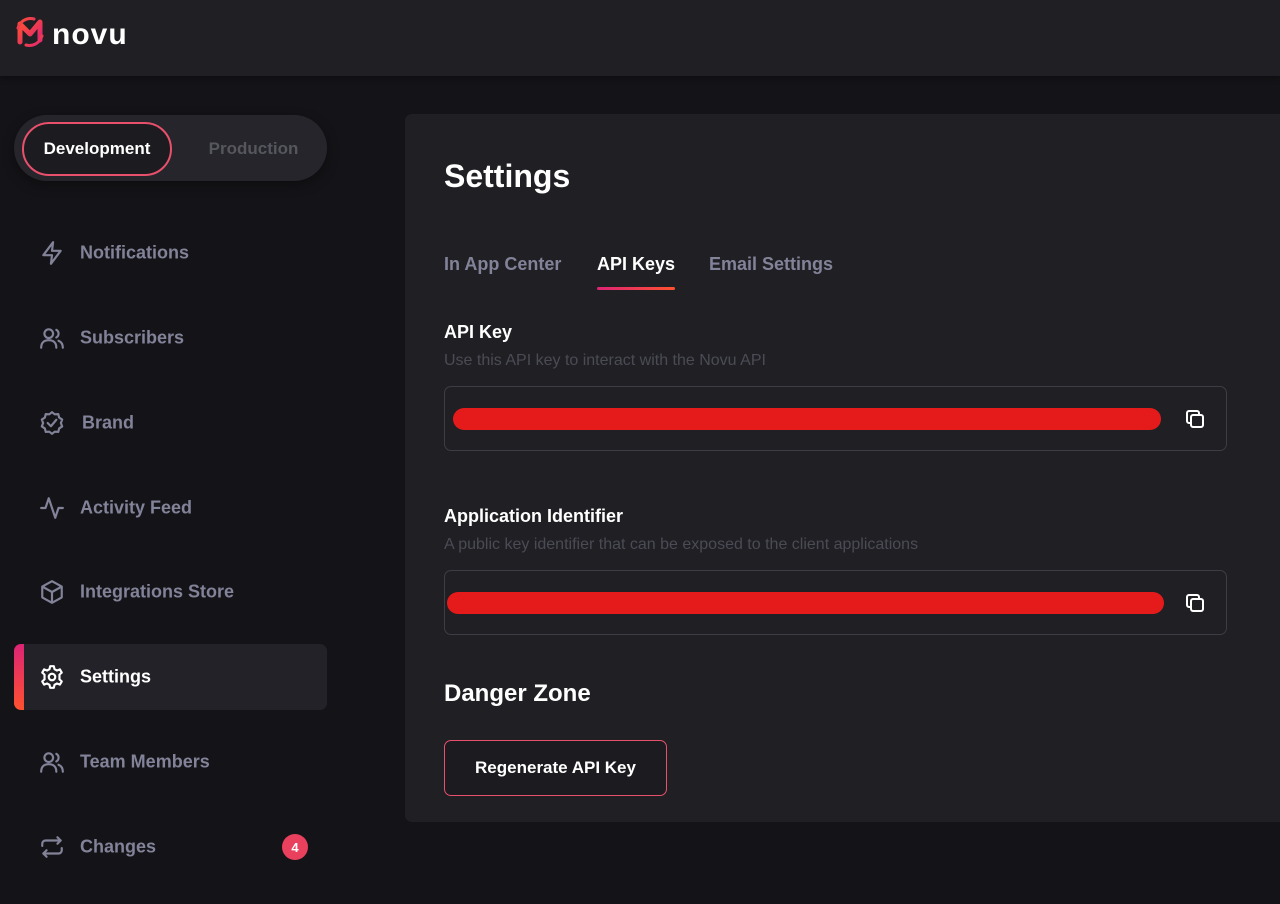 The width and height of the screenshot is (1280, 904). I want to click on env-production-button: Production, so click(253, 149).